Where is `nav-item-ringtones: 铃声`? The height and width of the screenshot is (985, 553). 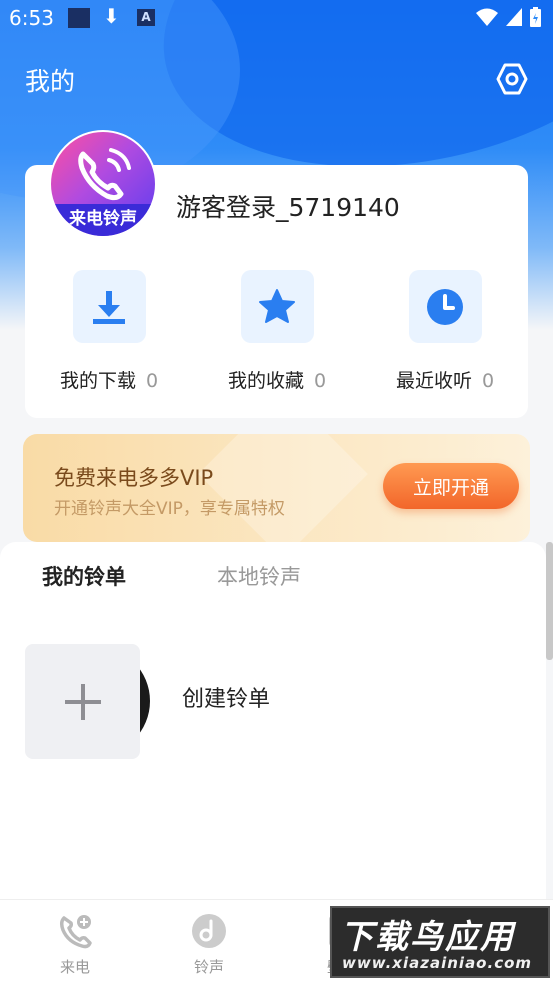
nav-item-ringtones: 铃声 is located at coordinates (209, 944).